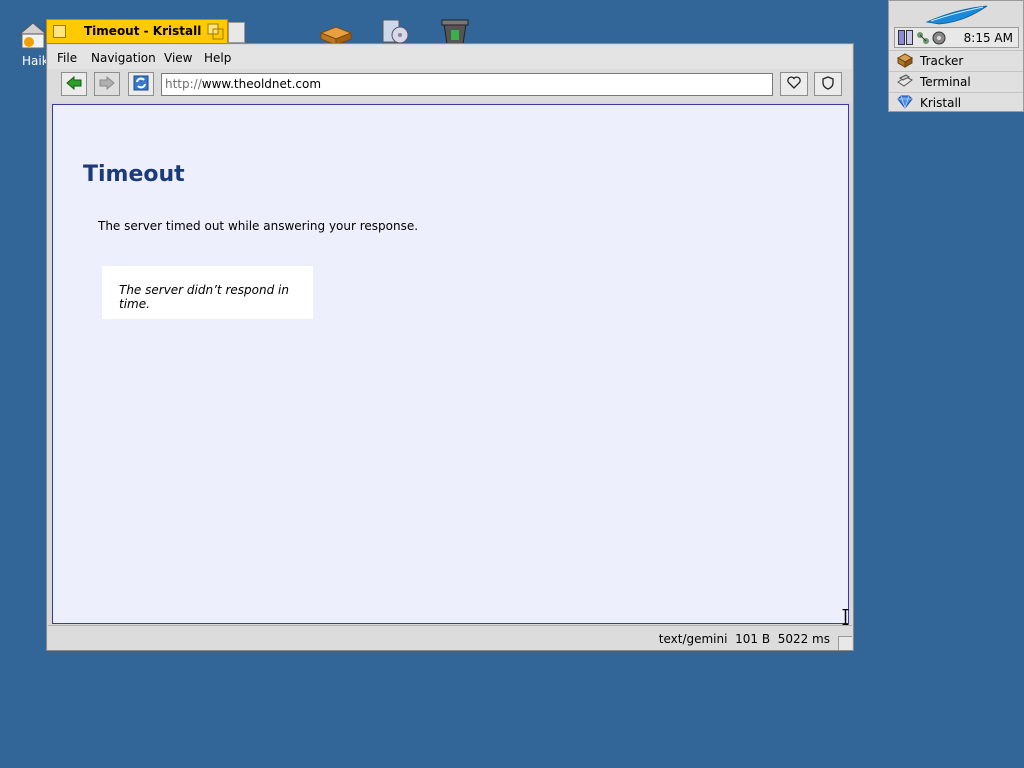  What do you see at coordinates (450, 57) in the screenshot?
I see `menu-bar: File Navigation View Help` at bounding box center [450, 57].